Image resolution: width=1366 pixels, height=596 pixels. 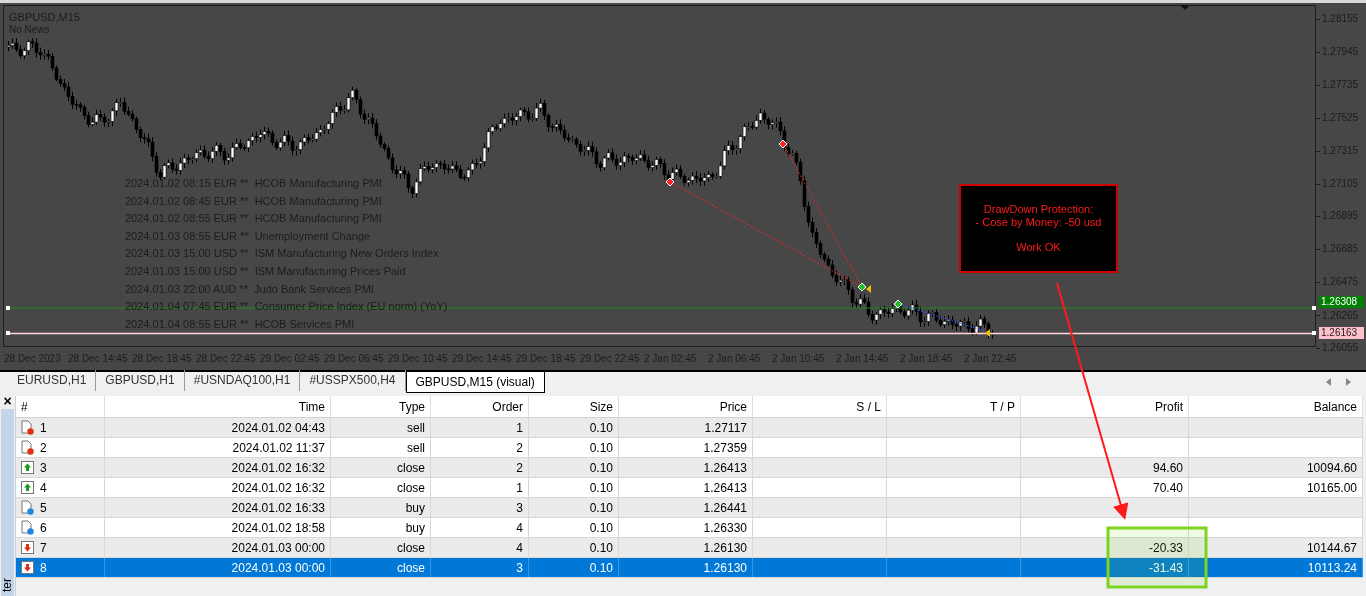 What do you see at coordinates (1341, 302) in the screenshot?
I see `price-label: 1.26308` at bounding box center [1341, 302].